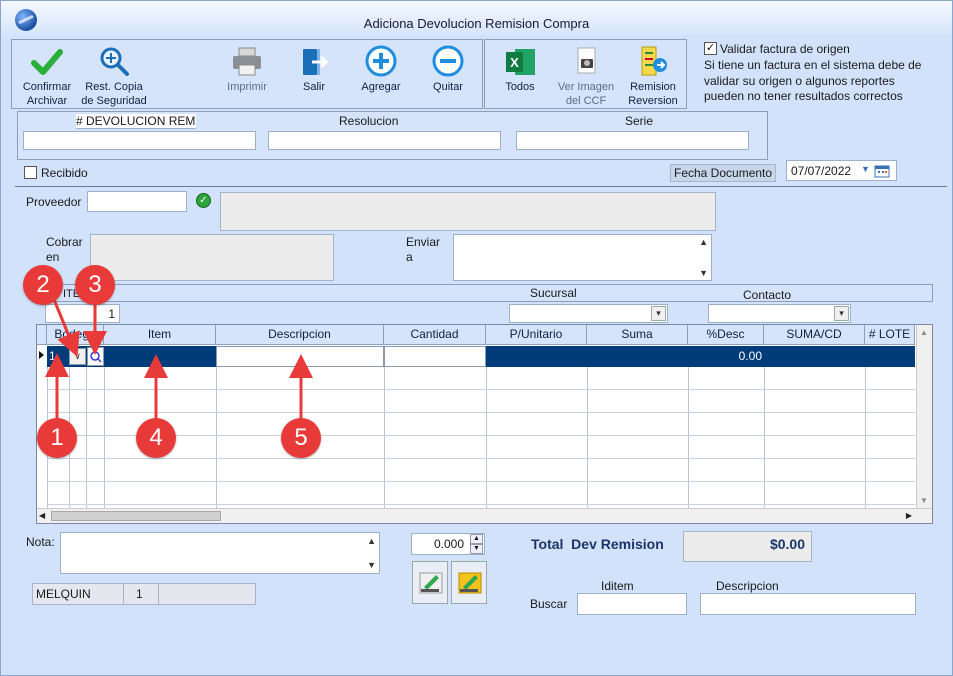 This screenshot has height=676, width=953. Describe the element at coordinates (703, 242) in the screenshot. I see `scroll-up-icon: ▲` at that location.